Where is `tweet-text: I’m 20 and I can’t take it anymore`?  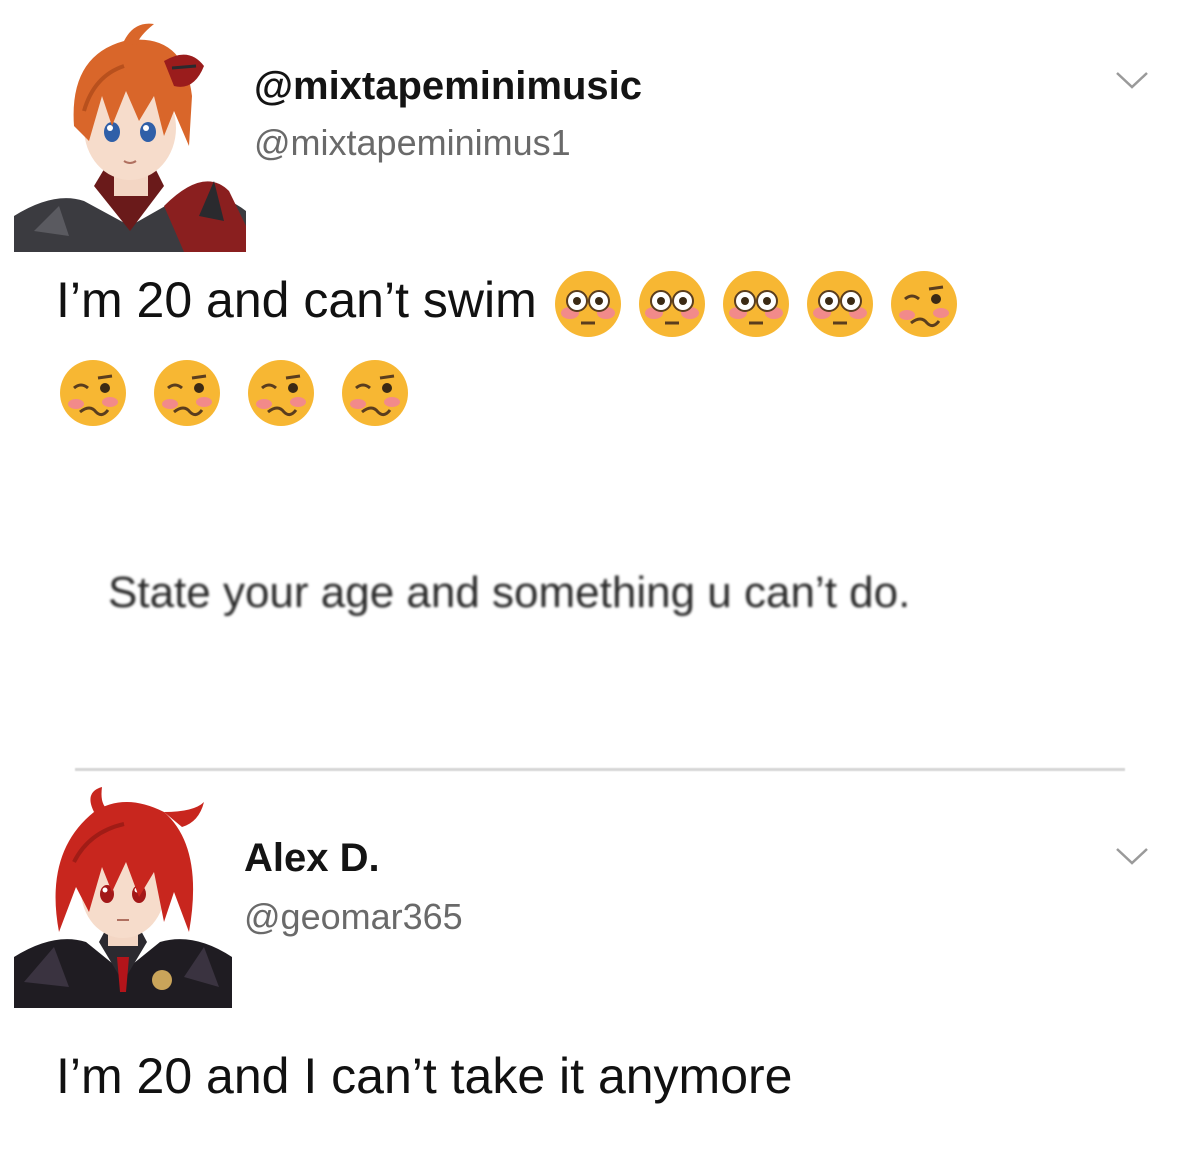
tweet-text: I’m 20 and I can’t take it anymore is located at coordinates (424, 1076).